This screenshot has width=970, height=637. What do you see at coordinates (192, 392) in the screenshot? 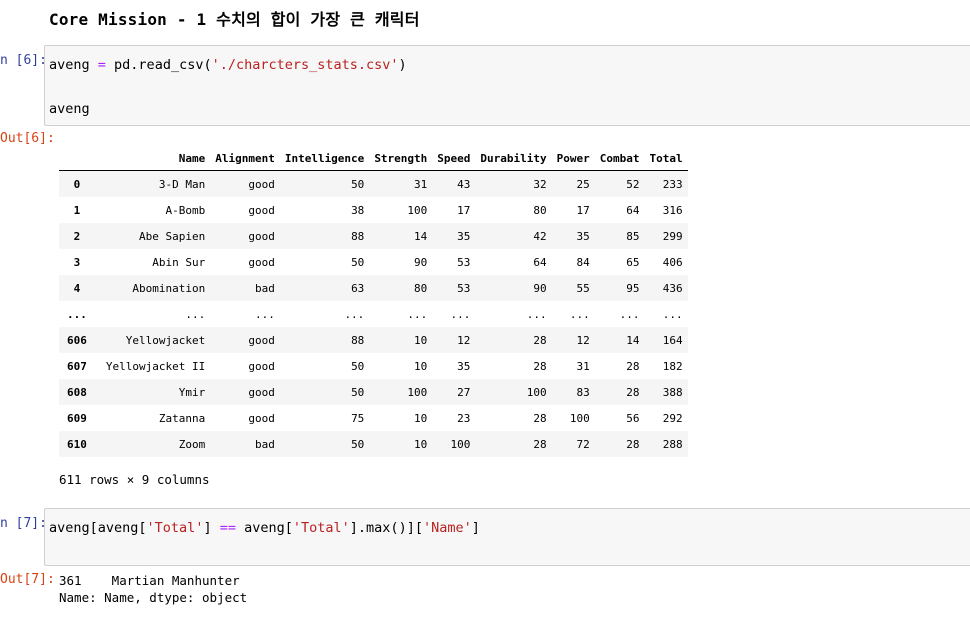
I see `table-cell: Ymir` at bounding box center [192, 392].